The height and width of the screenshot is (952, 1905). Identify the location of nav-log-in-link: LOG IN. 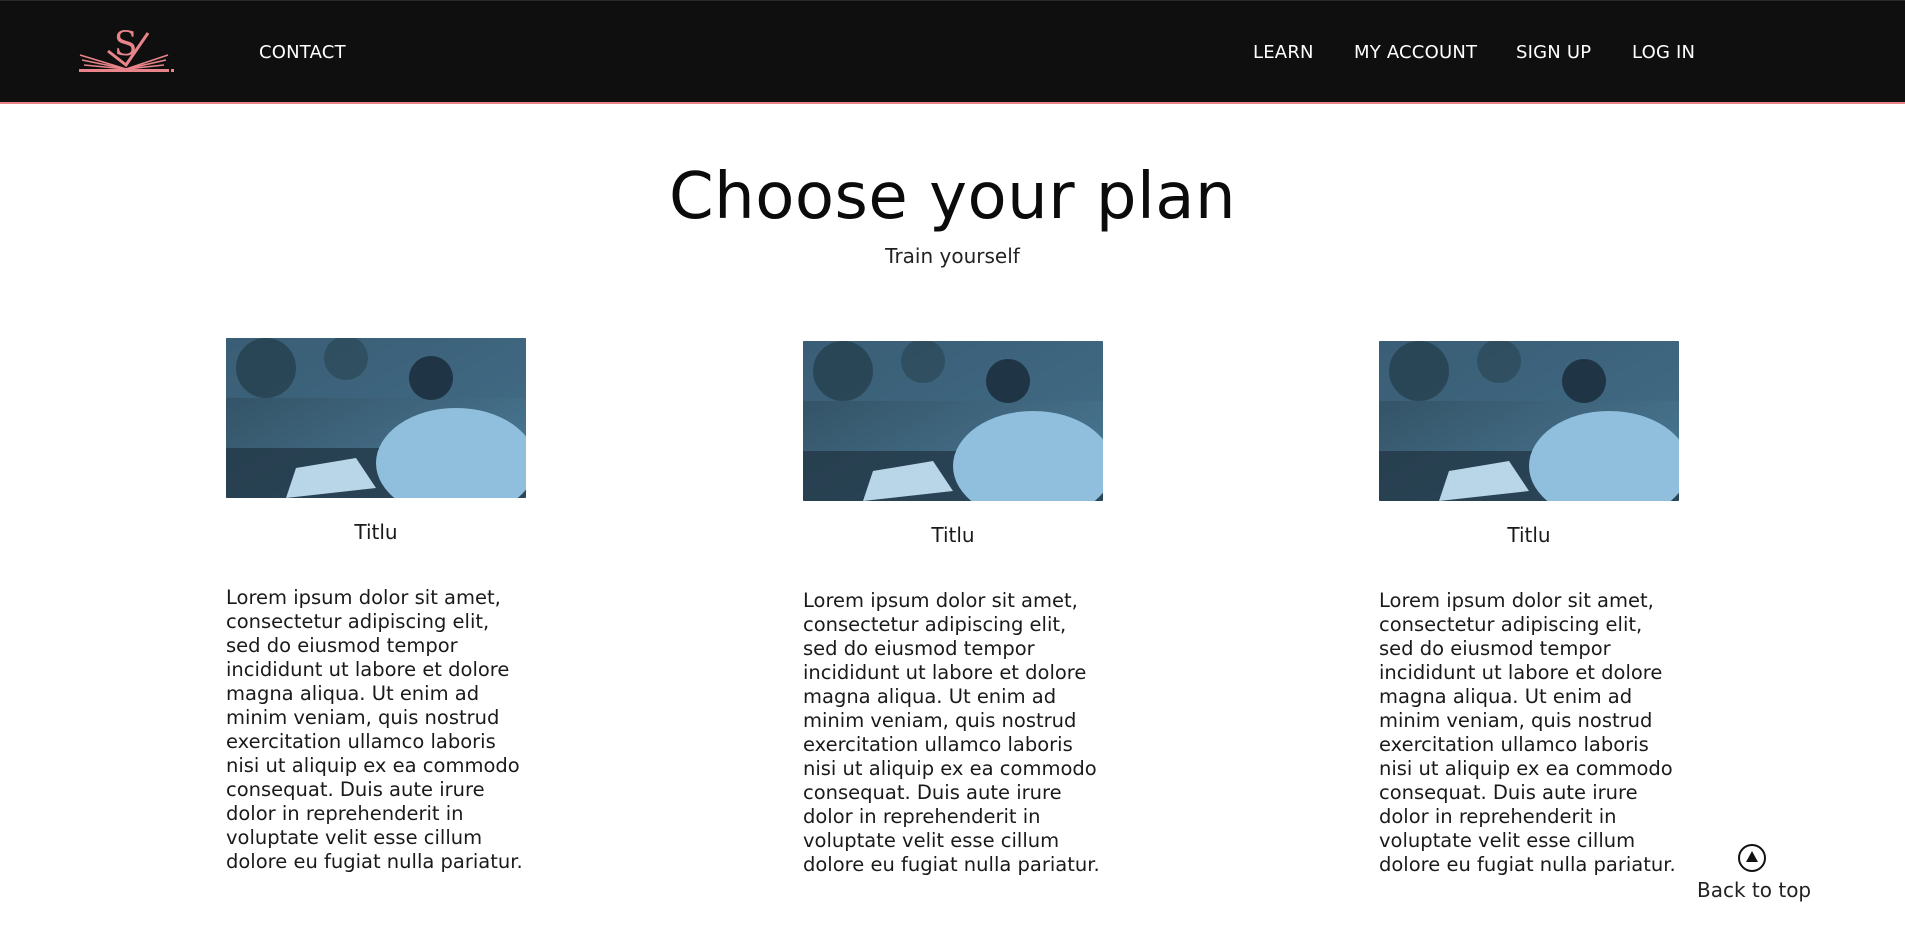
(1663, 52).